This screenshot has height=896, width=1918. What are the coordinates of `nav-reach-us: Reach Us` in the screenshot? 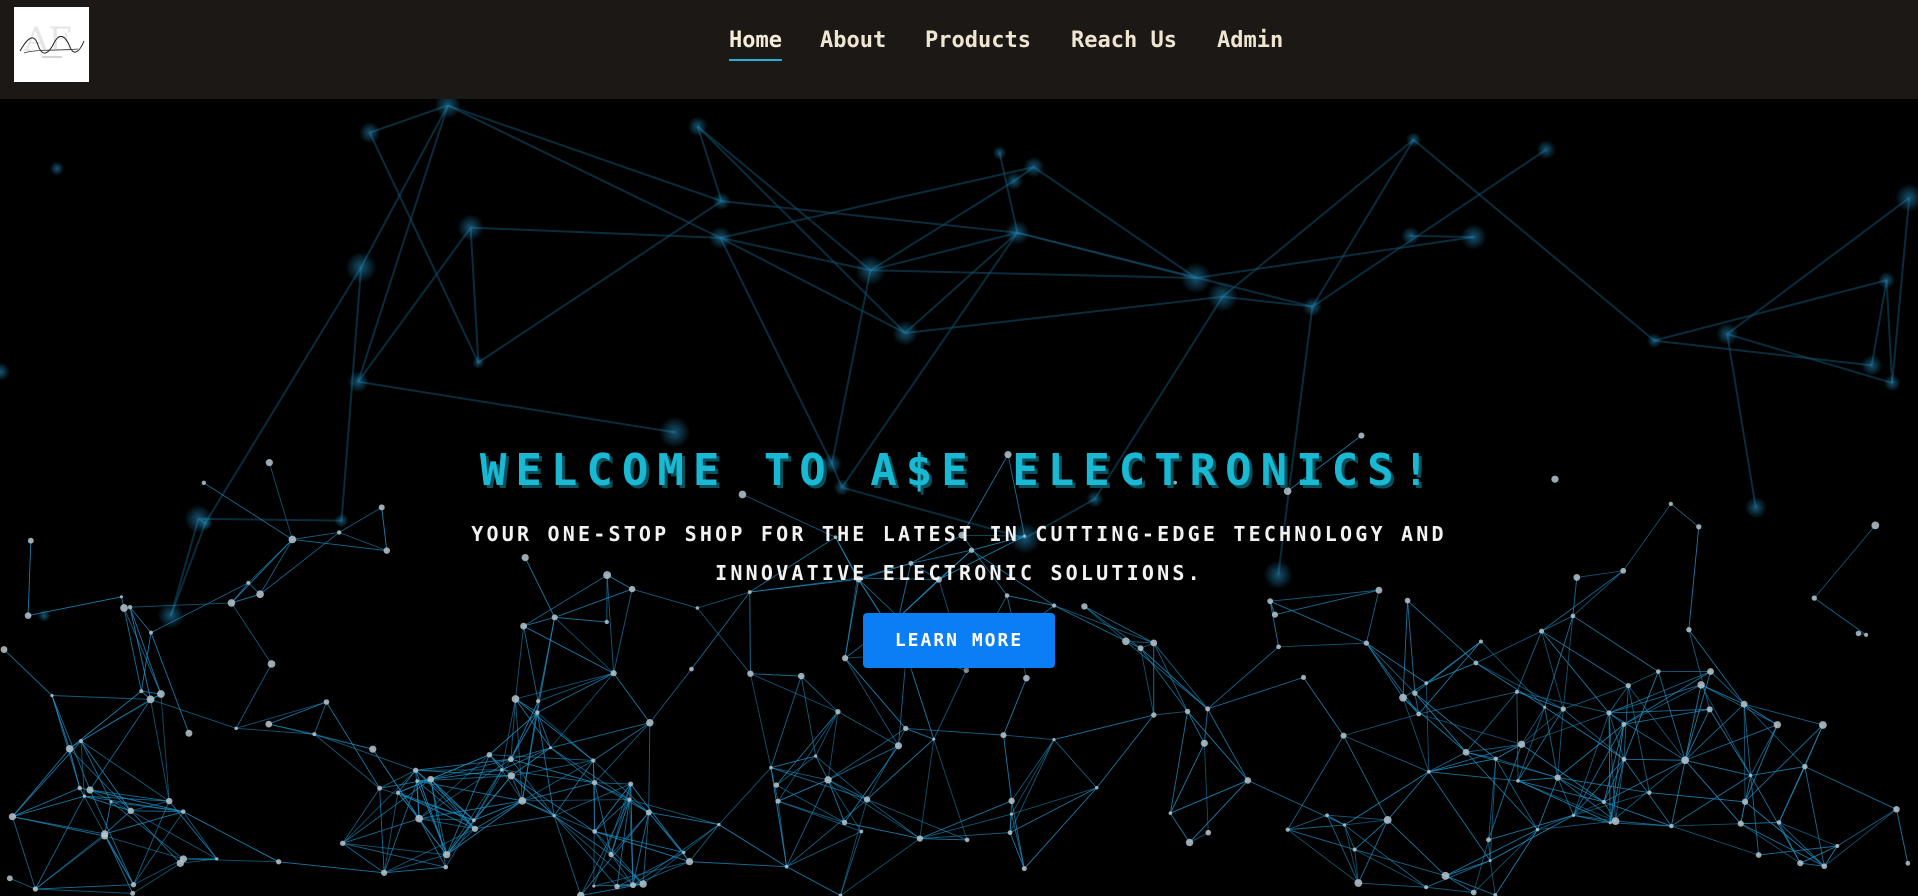 It's located at (1124, 40).